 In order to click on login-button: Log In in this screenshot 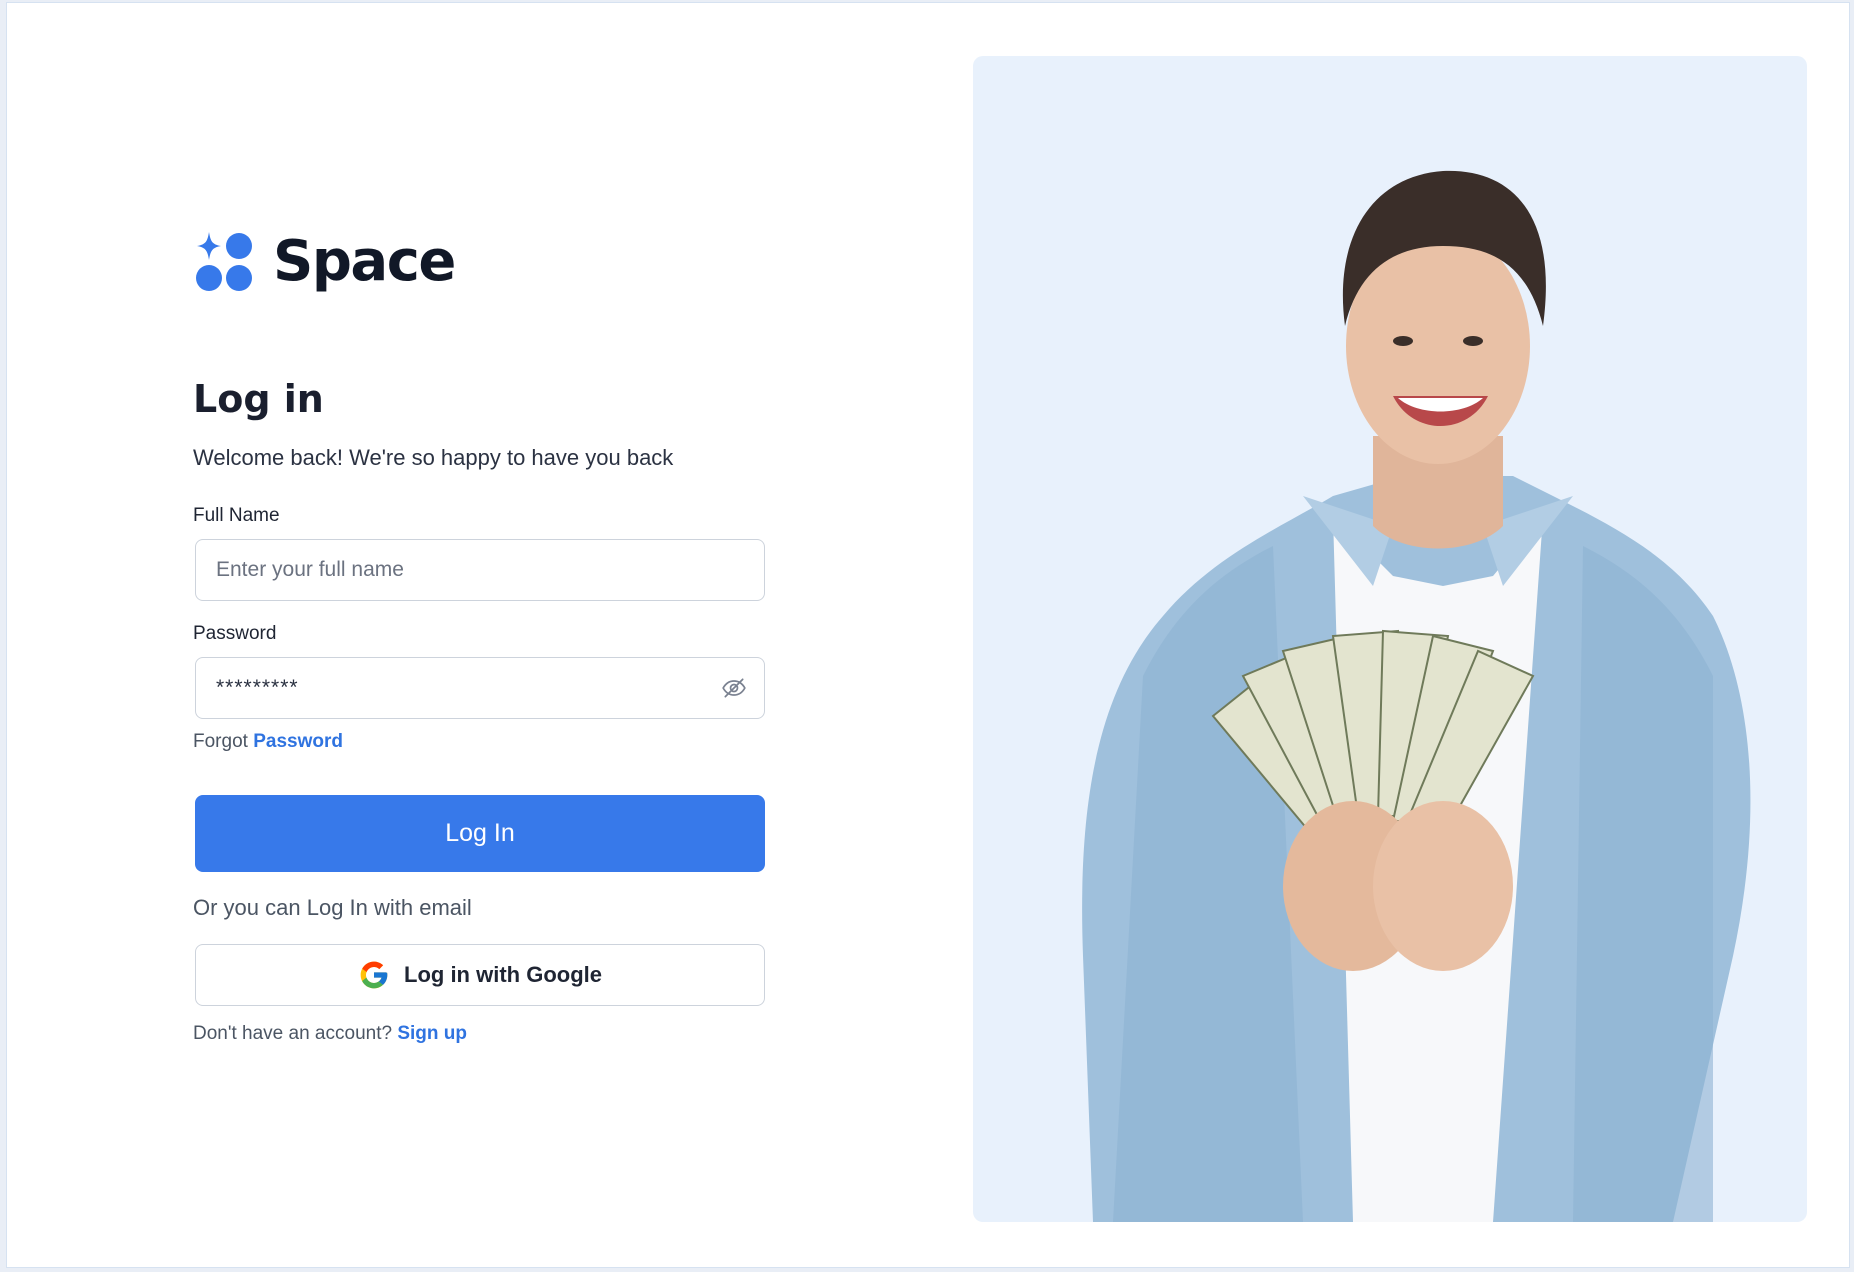, I will do `click(480, 833)`.